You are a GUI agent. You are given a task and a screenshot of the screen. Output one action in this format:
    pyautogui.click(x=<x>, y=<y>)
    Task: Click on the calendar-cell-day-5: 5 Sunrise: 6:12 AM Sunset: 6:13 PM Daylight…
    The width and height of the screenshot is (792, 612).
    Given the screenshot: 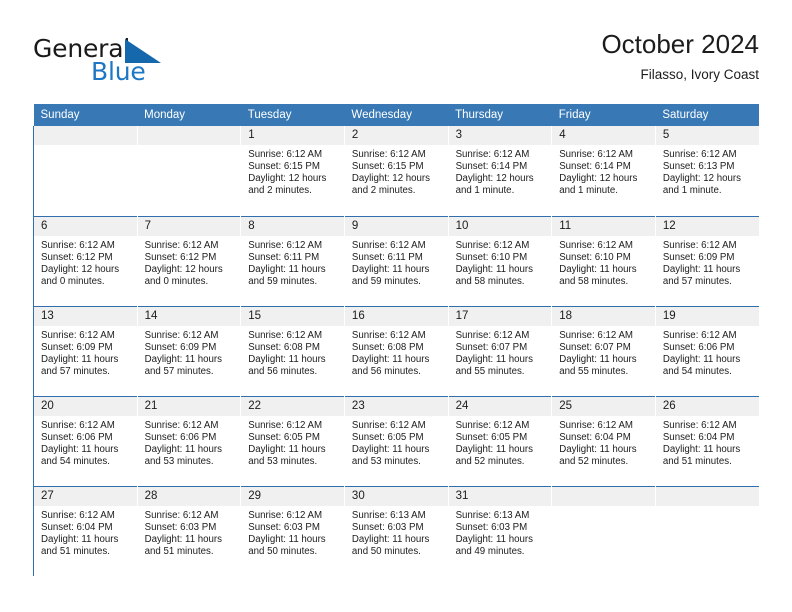 What is the action you would take?
    pyautogui.click(x=706, y=171)
    